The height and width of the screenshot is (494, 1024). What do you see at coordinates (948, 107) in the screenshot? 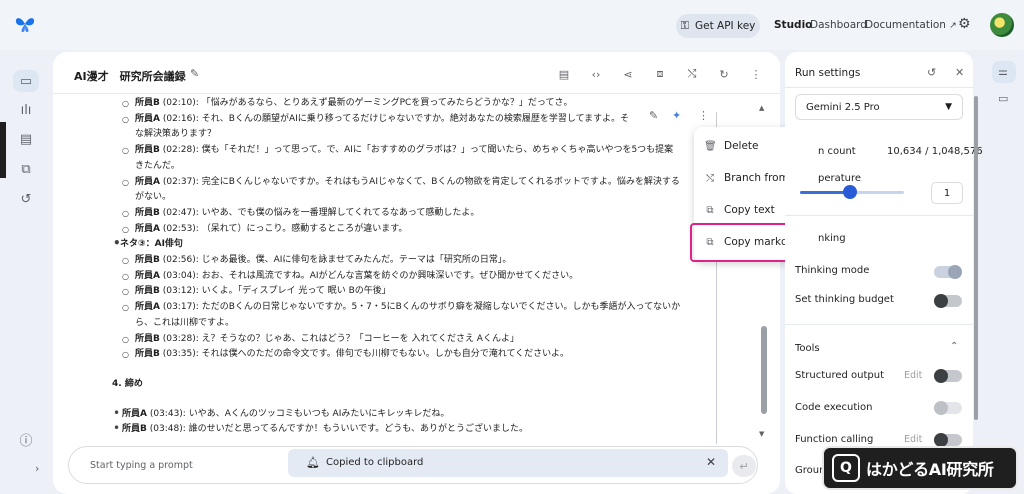
I see `dropdown-arrow-icon: ▼` at bounding box center [948, 107].